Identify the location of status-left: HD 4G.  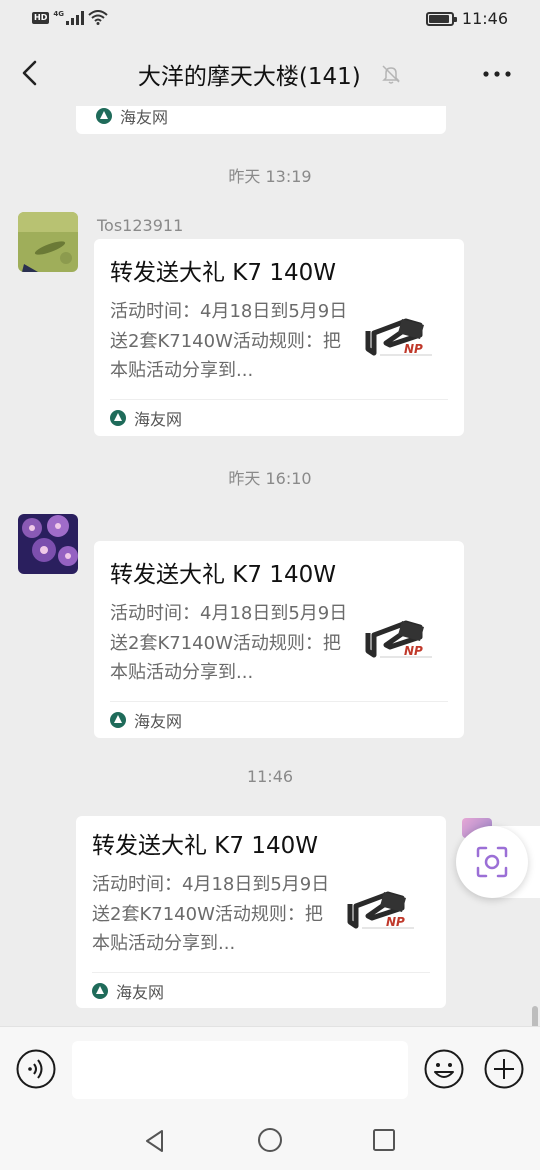
(70, 17).